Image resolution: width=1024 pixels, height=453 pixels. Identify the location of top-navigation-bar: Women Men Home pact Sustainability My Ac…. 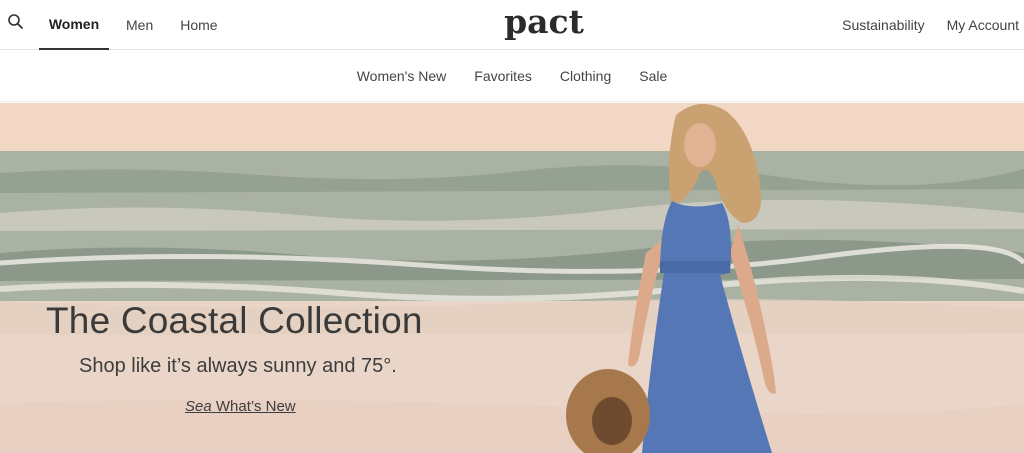
(512, 25).